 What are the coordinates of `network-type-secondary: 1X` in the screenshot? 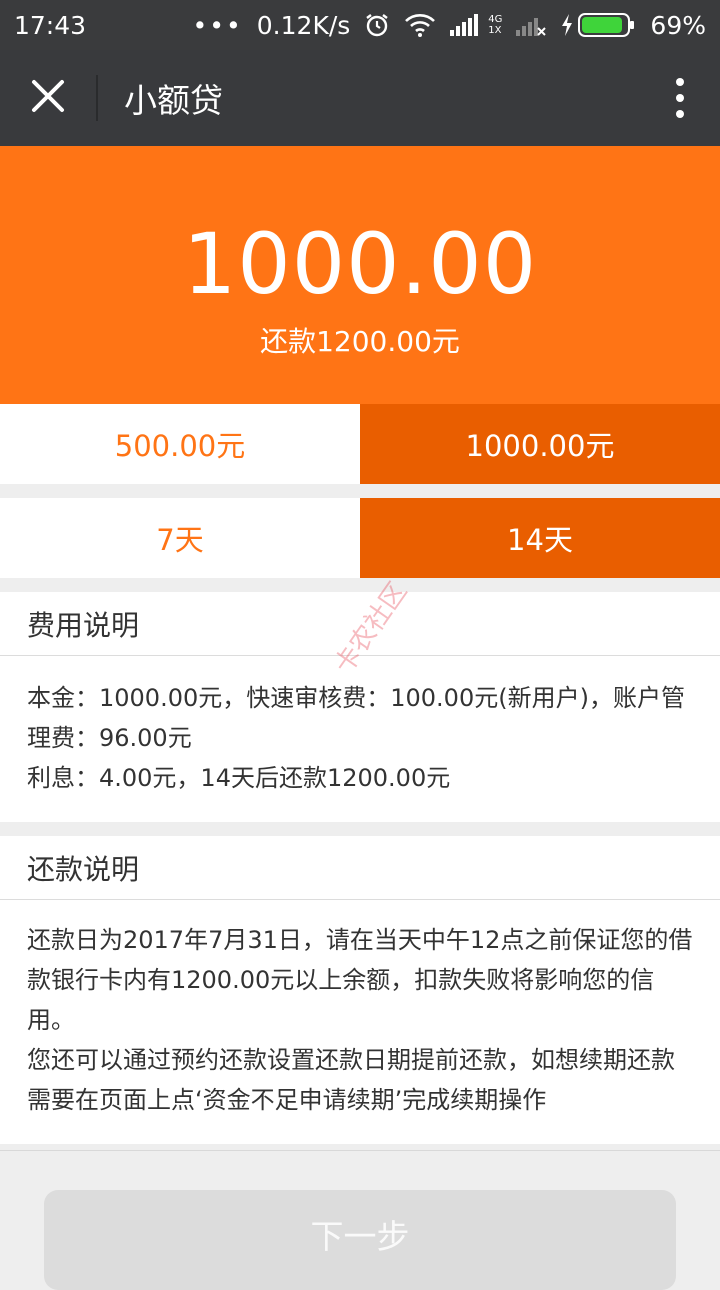 It's located at (495, 30).